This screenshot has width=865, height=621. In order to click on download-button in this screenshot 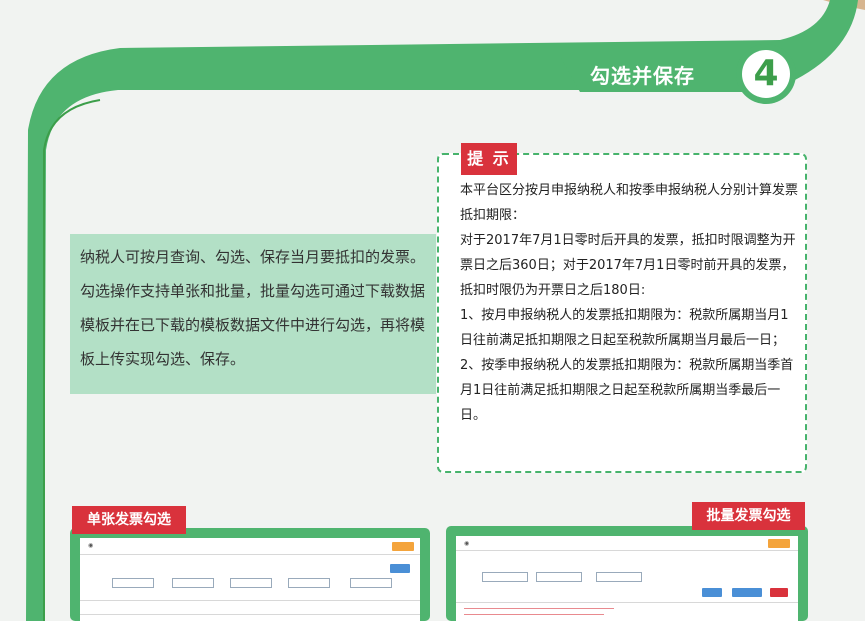, I will do `click(712, 592)`.